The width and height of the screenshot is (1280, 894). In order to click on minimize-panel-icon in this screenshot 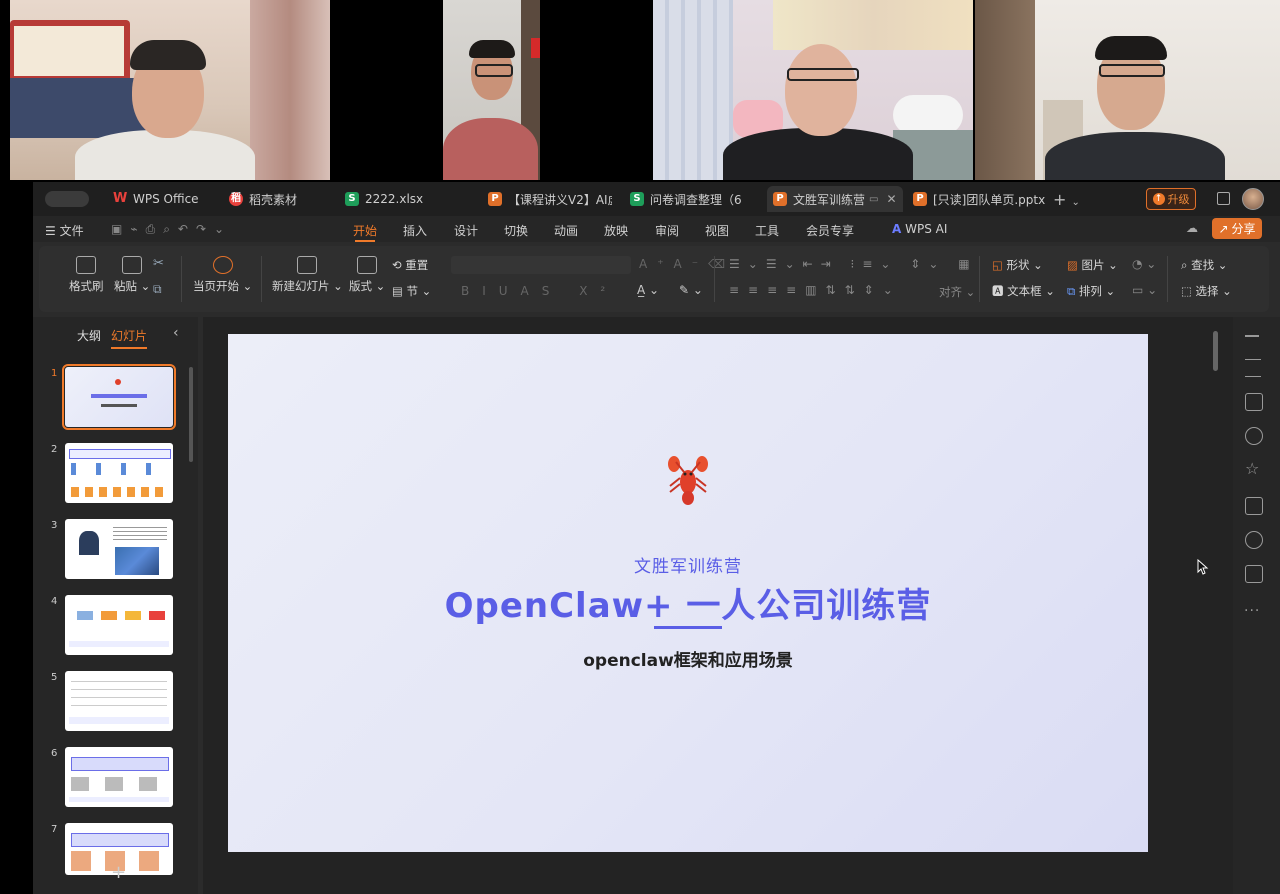, I will do `click(1252, 336)`.